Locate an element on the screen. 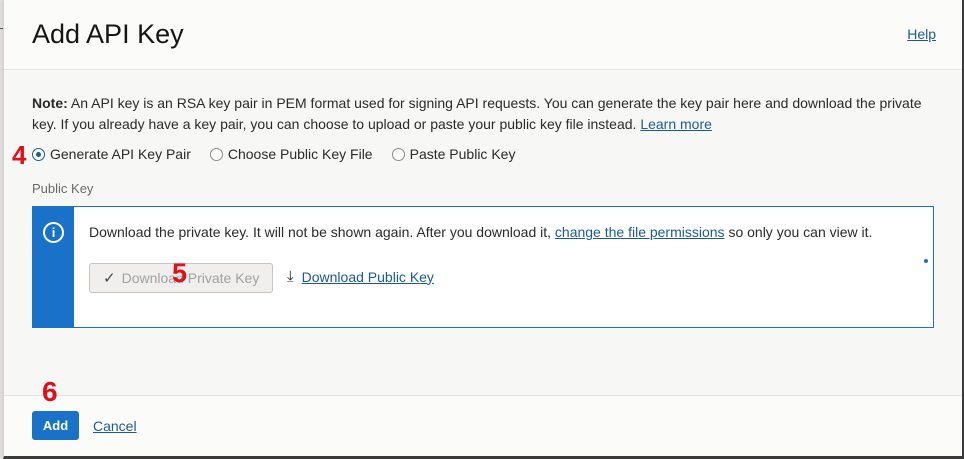  radio-label: Choose Public Key File is located at coordinates (300, 154).